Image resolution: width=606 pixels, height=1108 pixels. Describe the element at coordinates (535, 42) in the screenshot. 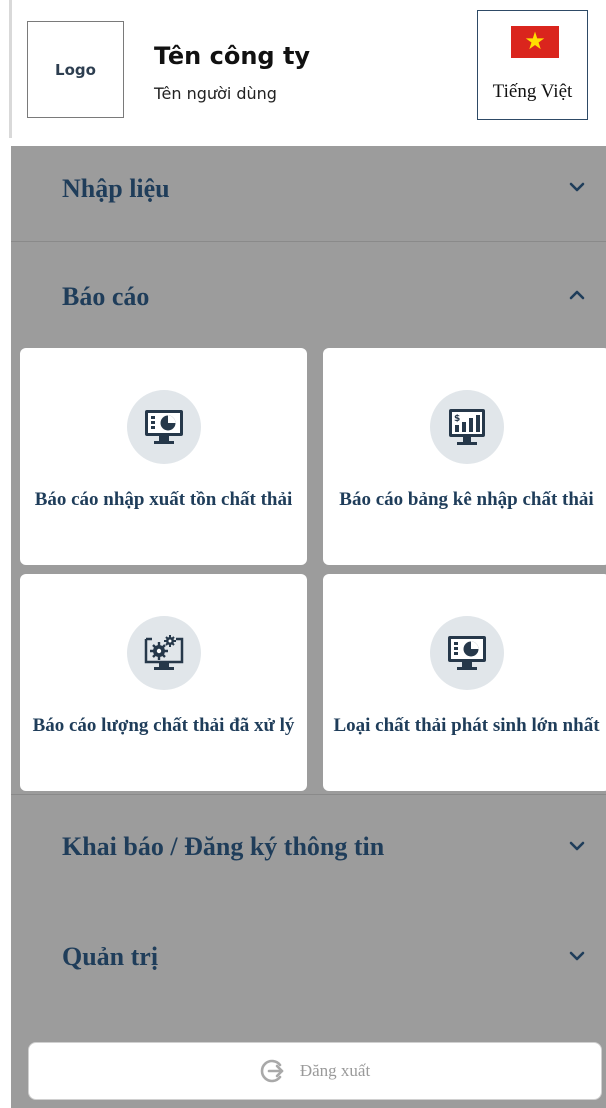

I see `vietnam-flag-icon: ★` at that location.